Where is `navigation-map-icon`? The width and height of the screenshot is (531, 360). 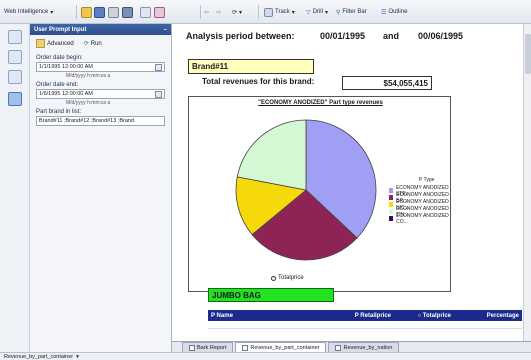 navigation-map-icon is located at coordinates (15, 57).